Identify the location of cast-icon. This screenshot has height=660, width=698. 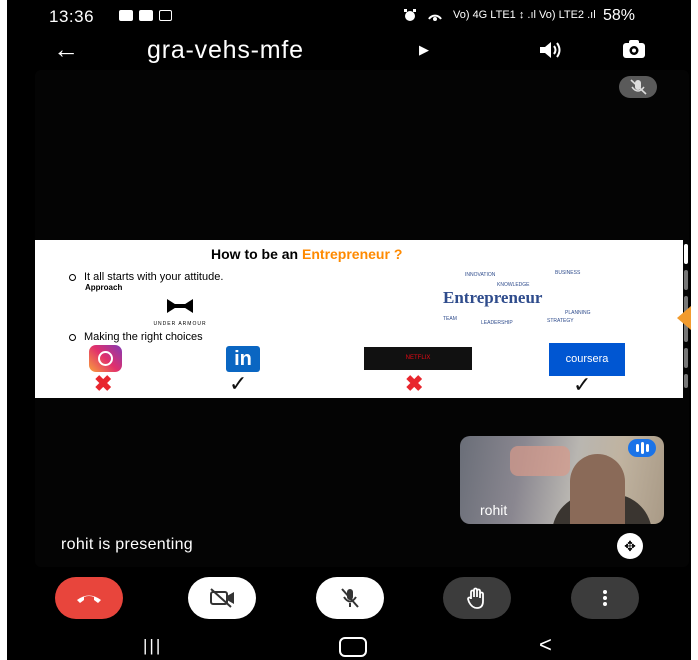
(165, 15).